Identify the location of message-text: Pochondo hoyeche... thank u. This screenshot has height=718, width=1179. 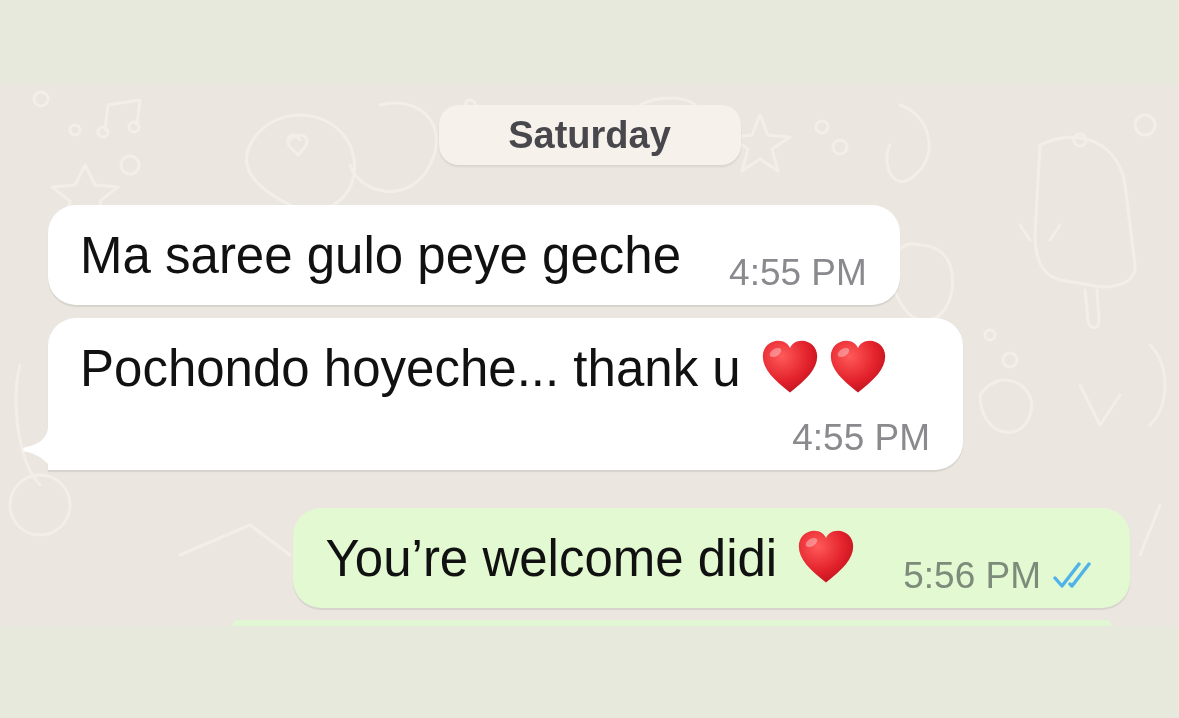
(410, 369).